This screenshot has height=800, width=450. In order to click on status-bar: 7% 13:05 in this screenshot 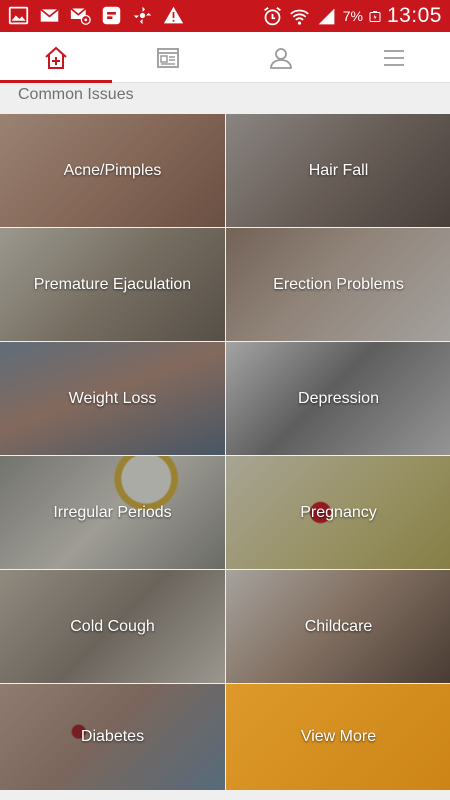, I will do `click(225, 16)`.